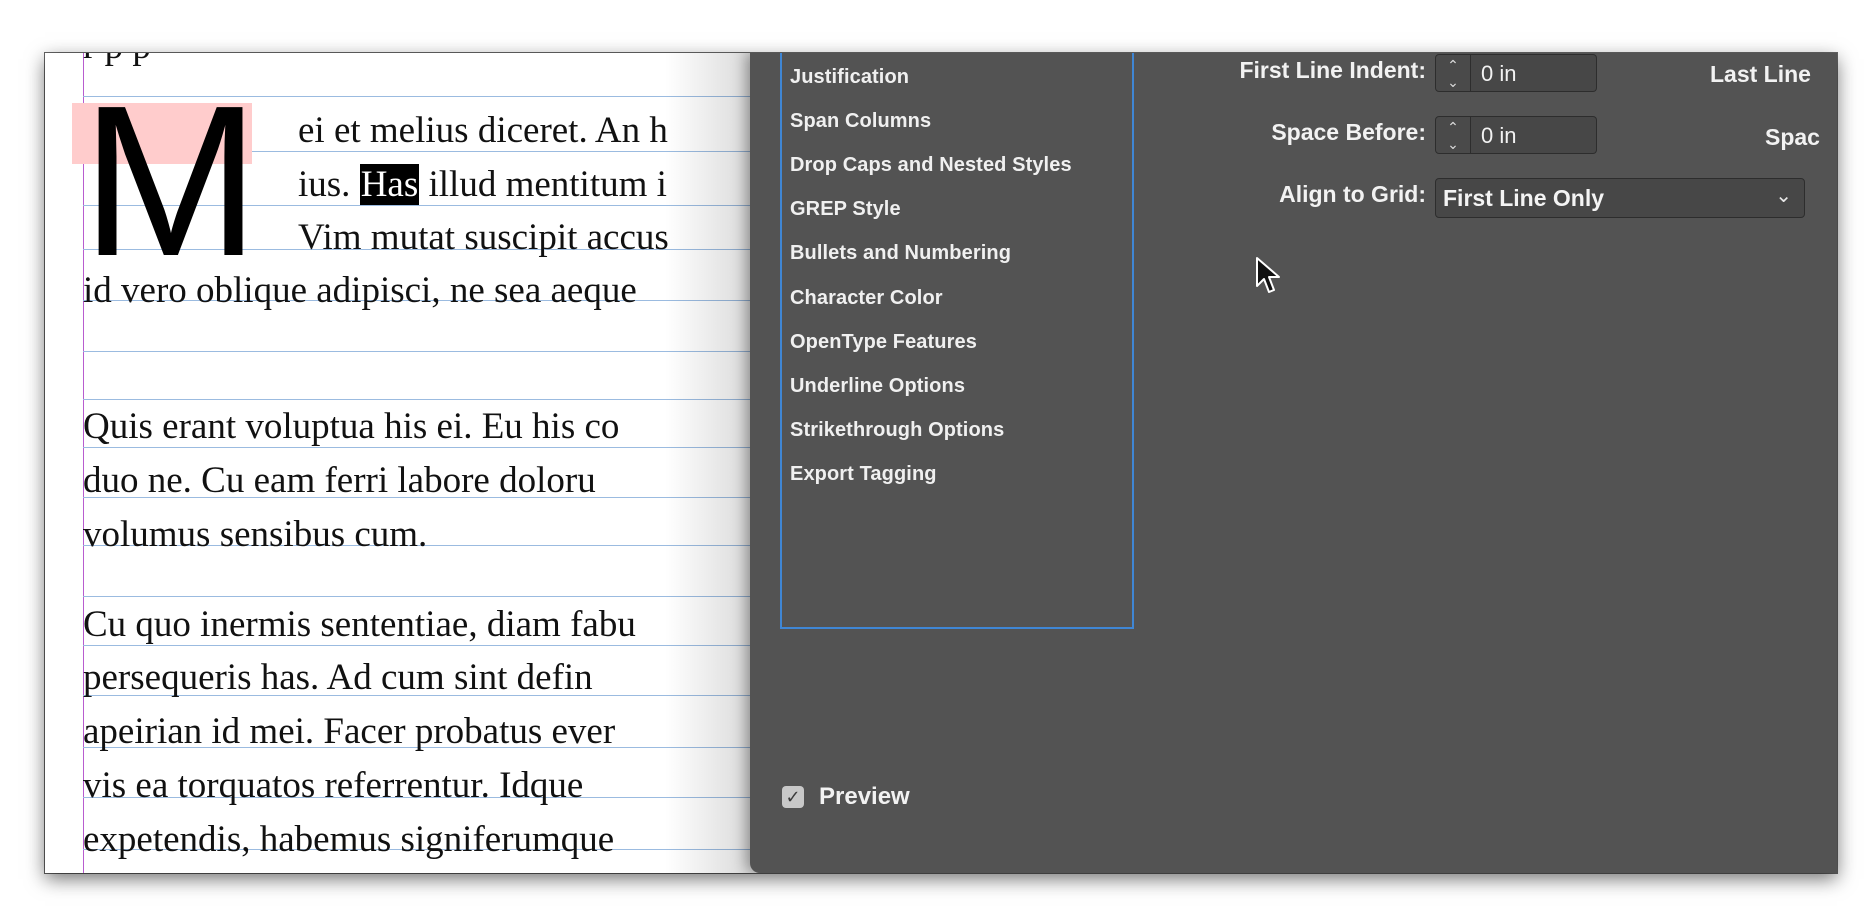 The width and height of the screenshot is (1876, 924). Describe the element at coordinates (359, 624) in the screenshot. I see `text-line: Cu quo inermis sententiae, diam fabu` at that location.